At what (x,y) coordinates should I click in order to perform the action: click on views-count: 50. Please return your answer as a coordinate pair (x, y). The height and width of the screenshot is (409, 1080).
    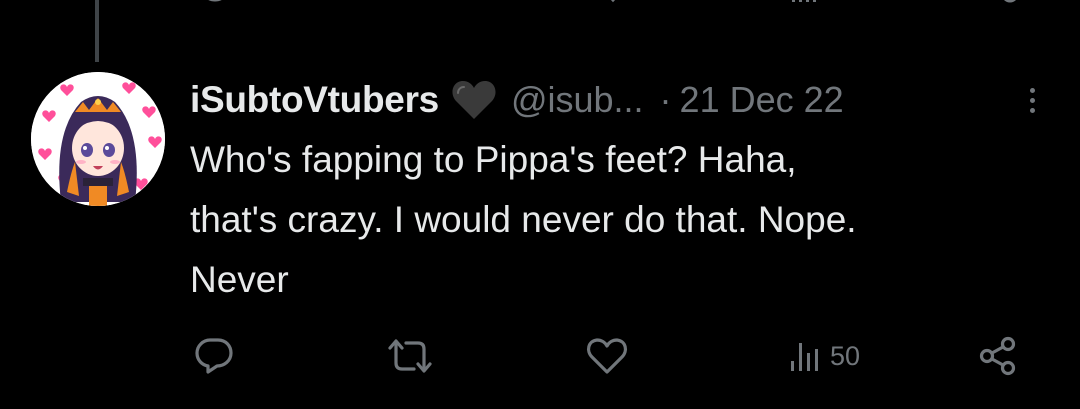
    Looking at the image, I should click on (845, 355).